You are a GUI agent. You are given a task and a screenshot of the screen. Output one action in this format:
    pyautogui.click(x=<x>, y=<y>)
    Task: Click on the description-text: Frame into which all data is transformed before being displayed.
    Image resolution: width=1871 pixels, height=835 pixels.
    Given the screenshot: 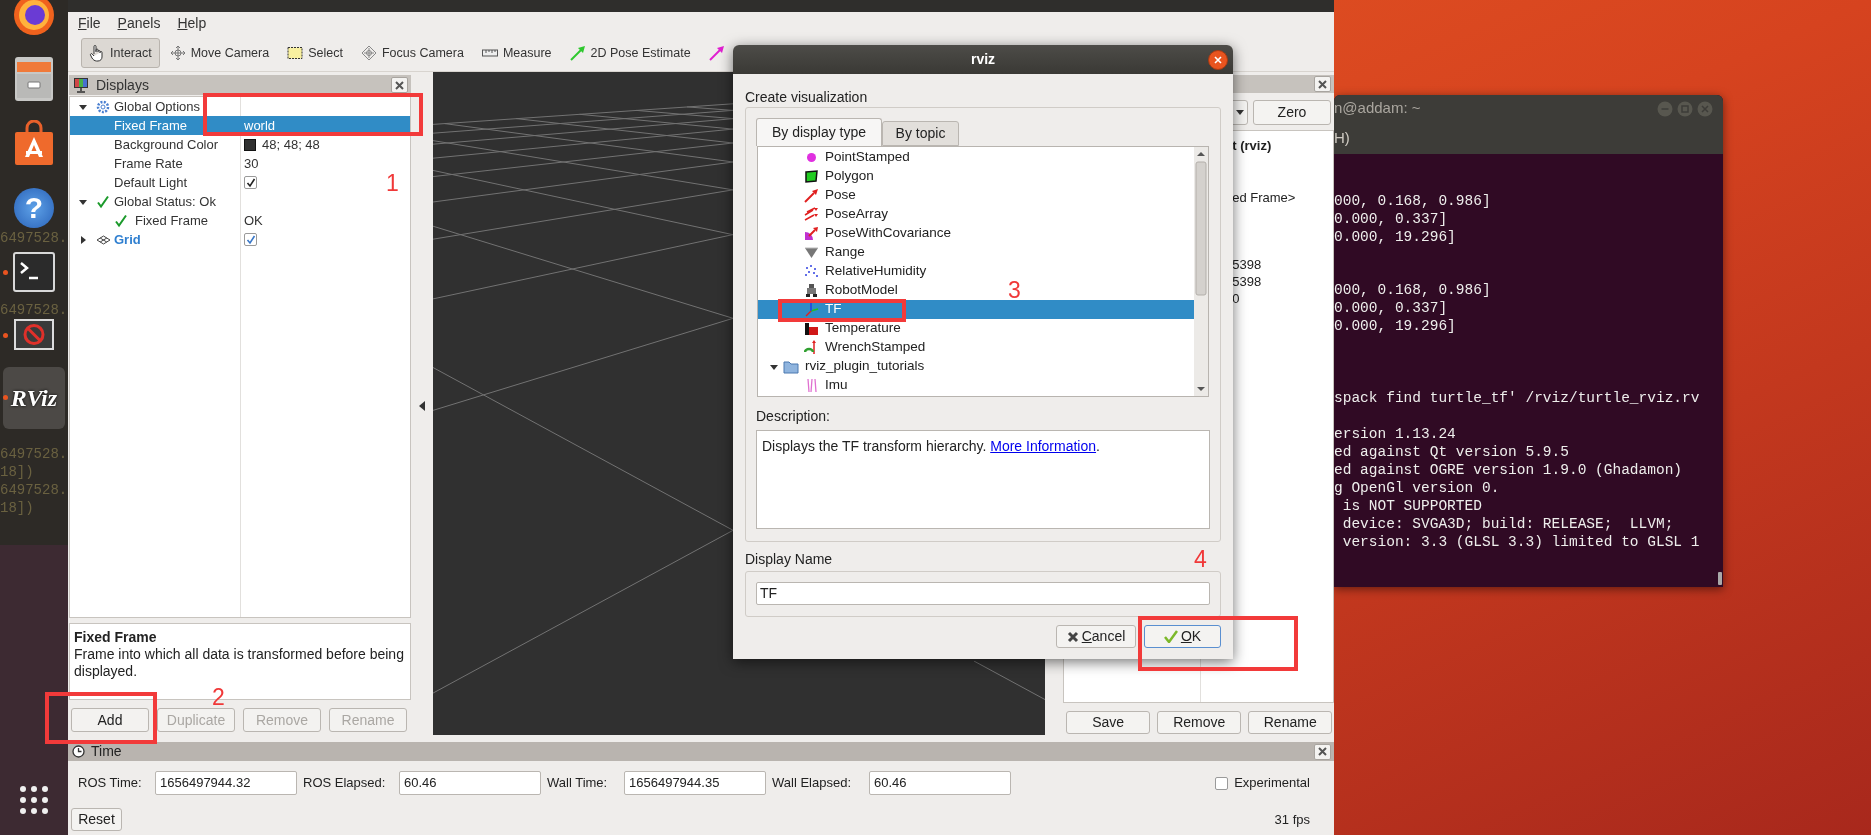 What is the action you would take?
    pyautogui.click(x=239, y=663)
    